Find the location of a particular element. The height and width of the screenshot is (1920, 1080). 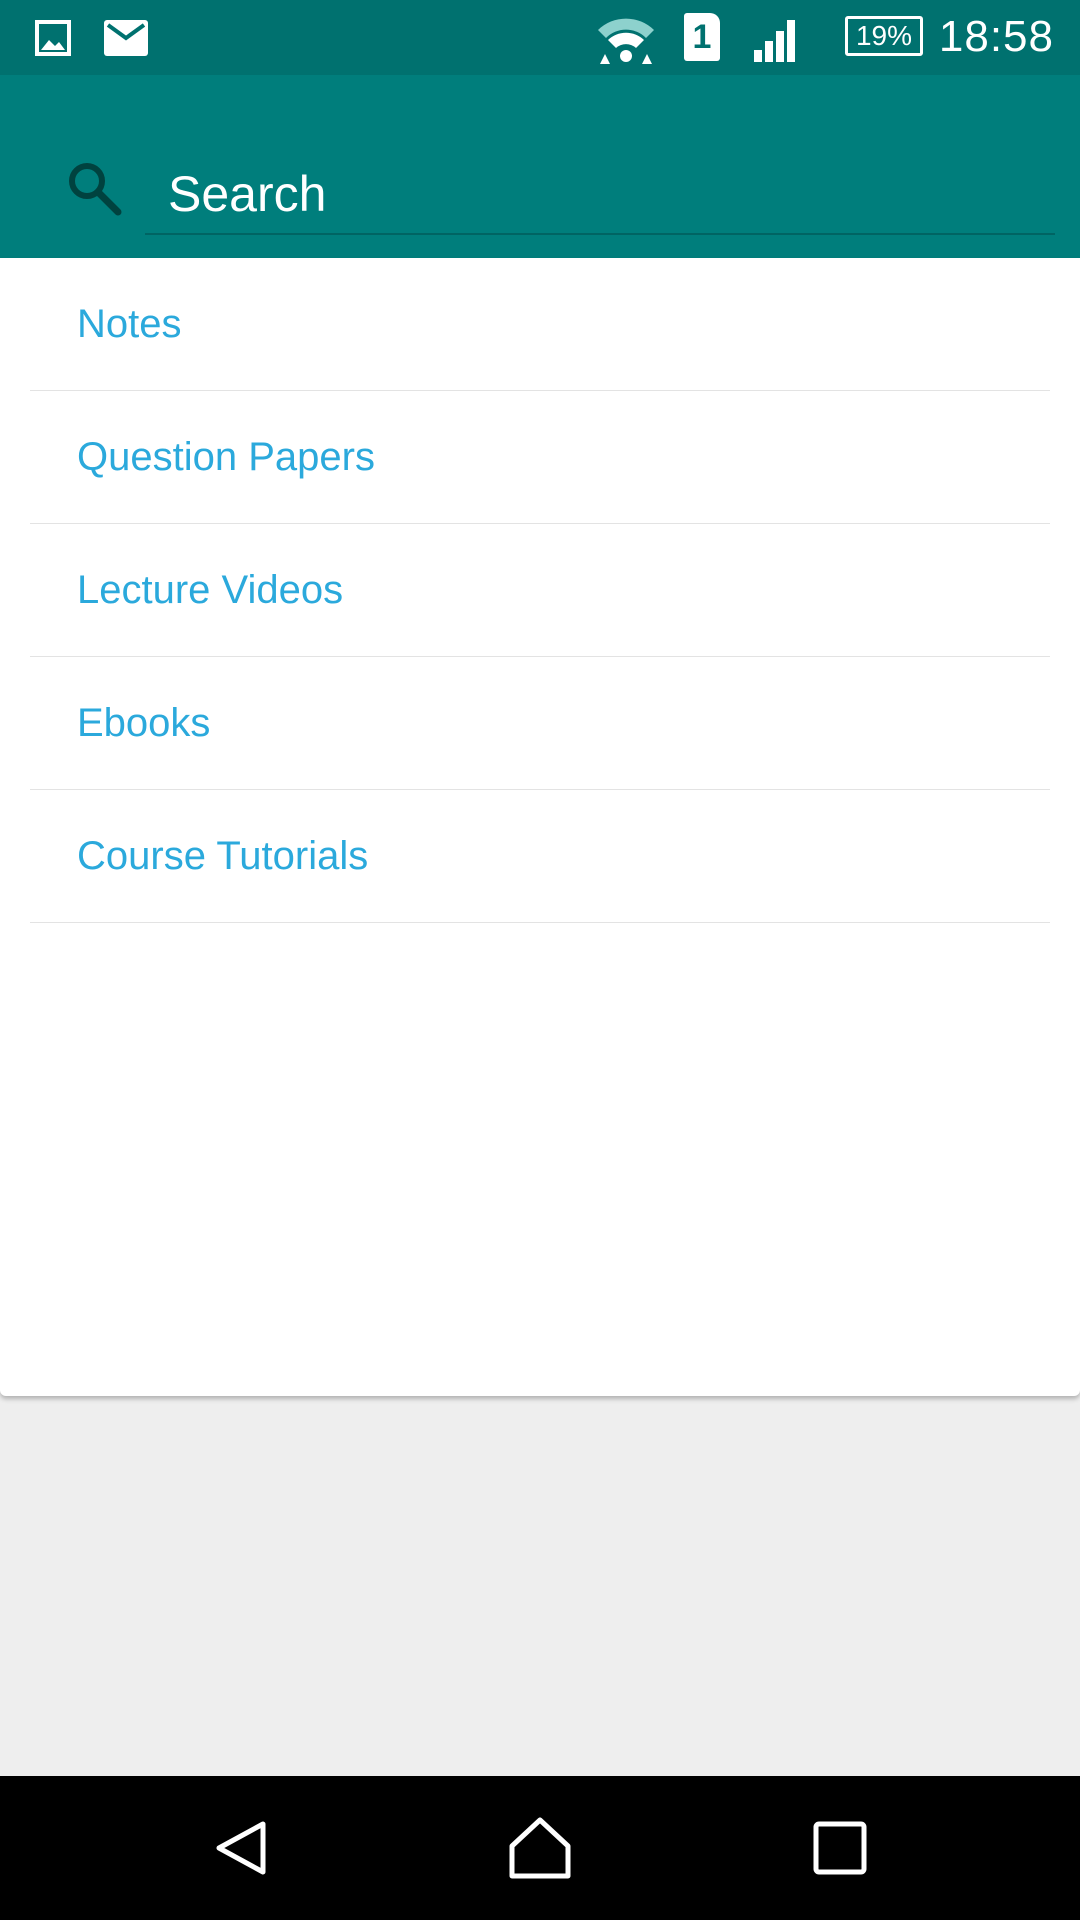

recents-icon is located at coordinates (840, 1848).